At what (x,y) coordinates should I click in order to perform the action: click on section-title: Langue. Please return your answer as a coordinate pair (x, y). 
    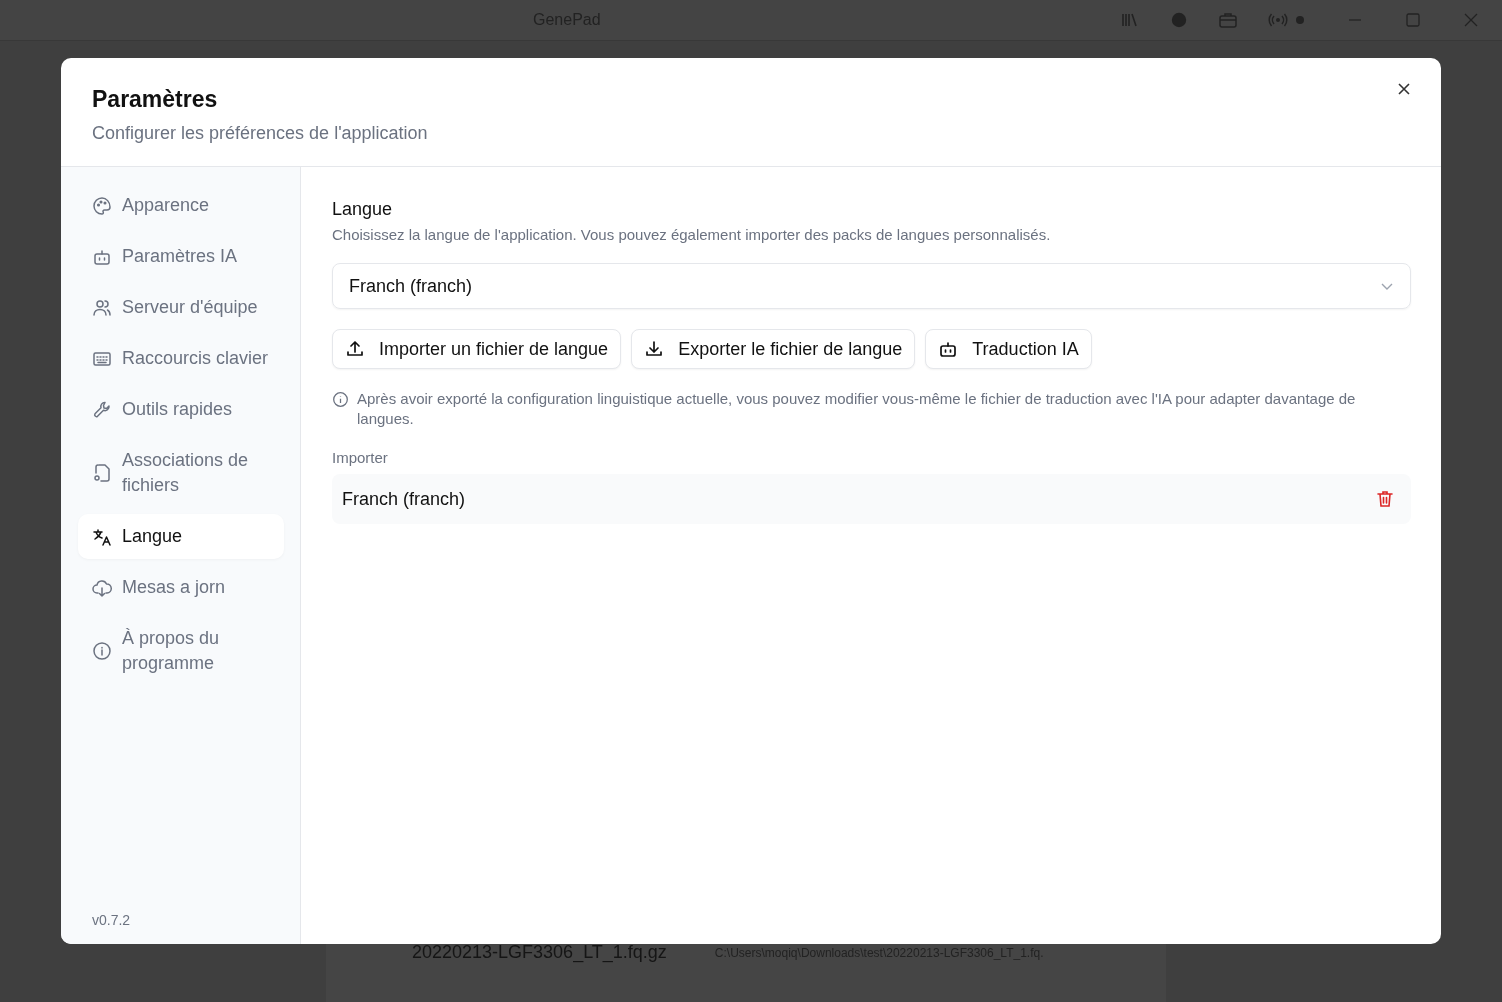
    Looking at the image, I should click on (363, 209).